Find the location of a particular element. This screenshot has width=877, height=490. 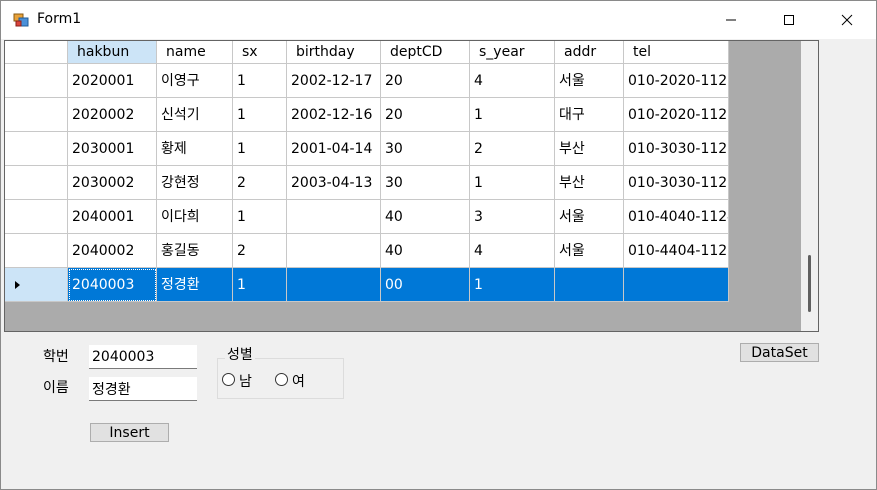

grid-cell: 010-4404-1125 is located at coordinates (676, 251).